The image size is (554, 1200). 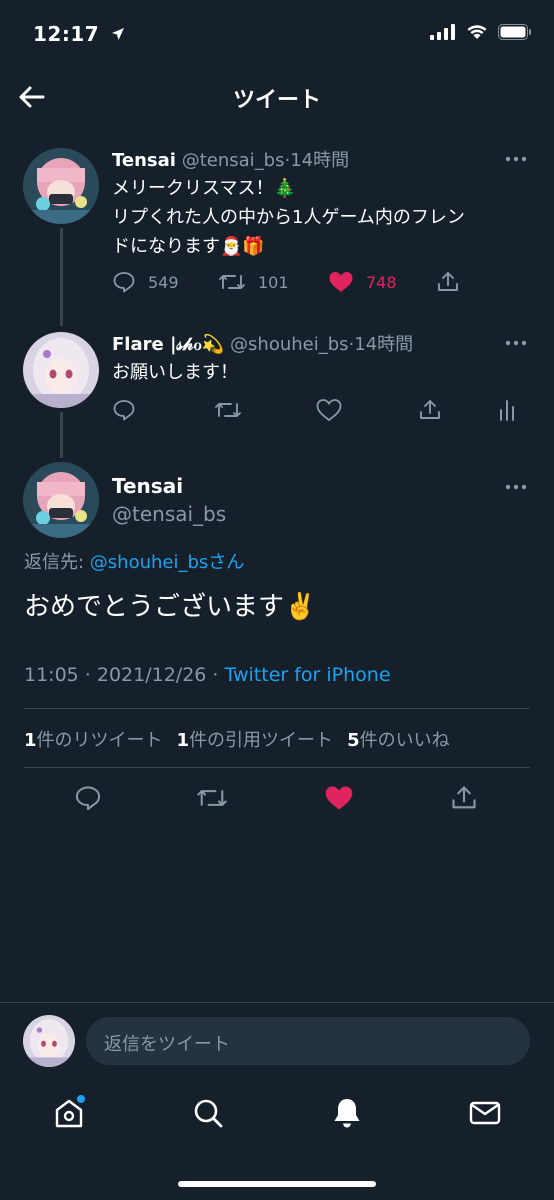 What do you see at coordinates (289, 344) in the screenshot?
I see `tweet-author-handle: @shouhei_bs` at bounding box center [289, 344].